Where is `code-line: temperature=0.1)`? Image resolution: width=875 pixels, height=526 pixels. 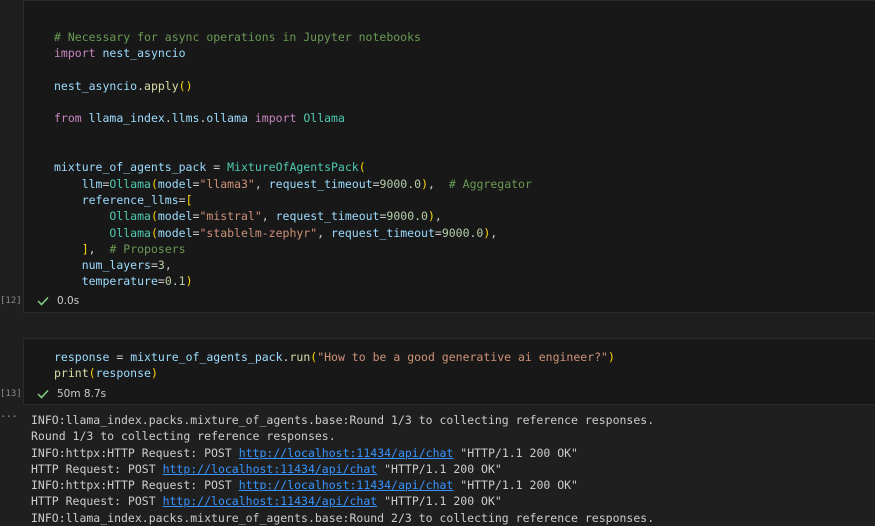
code-line: temperature=0.1) is located at coordinates (137, 281).